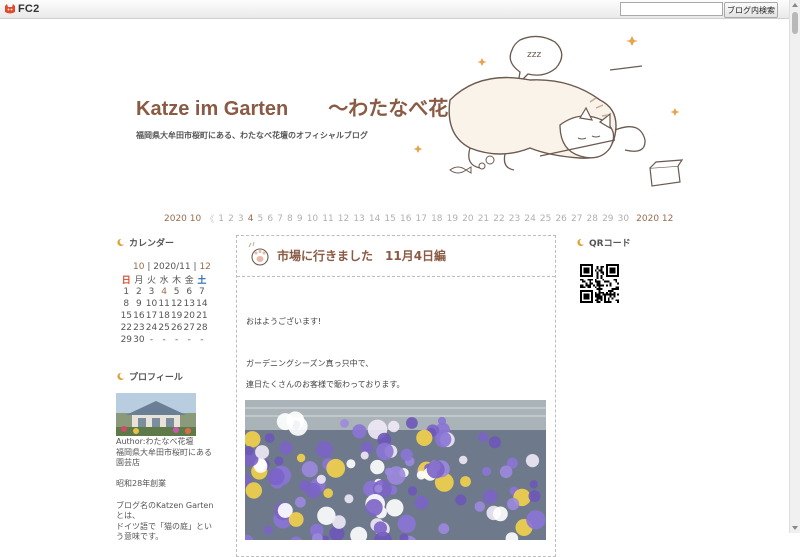 This screenshot has height=557, width=800. Describe the element at coordinates (151, 292) in the screenshot. I see `calendar-day: 3` at that location.